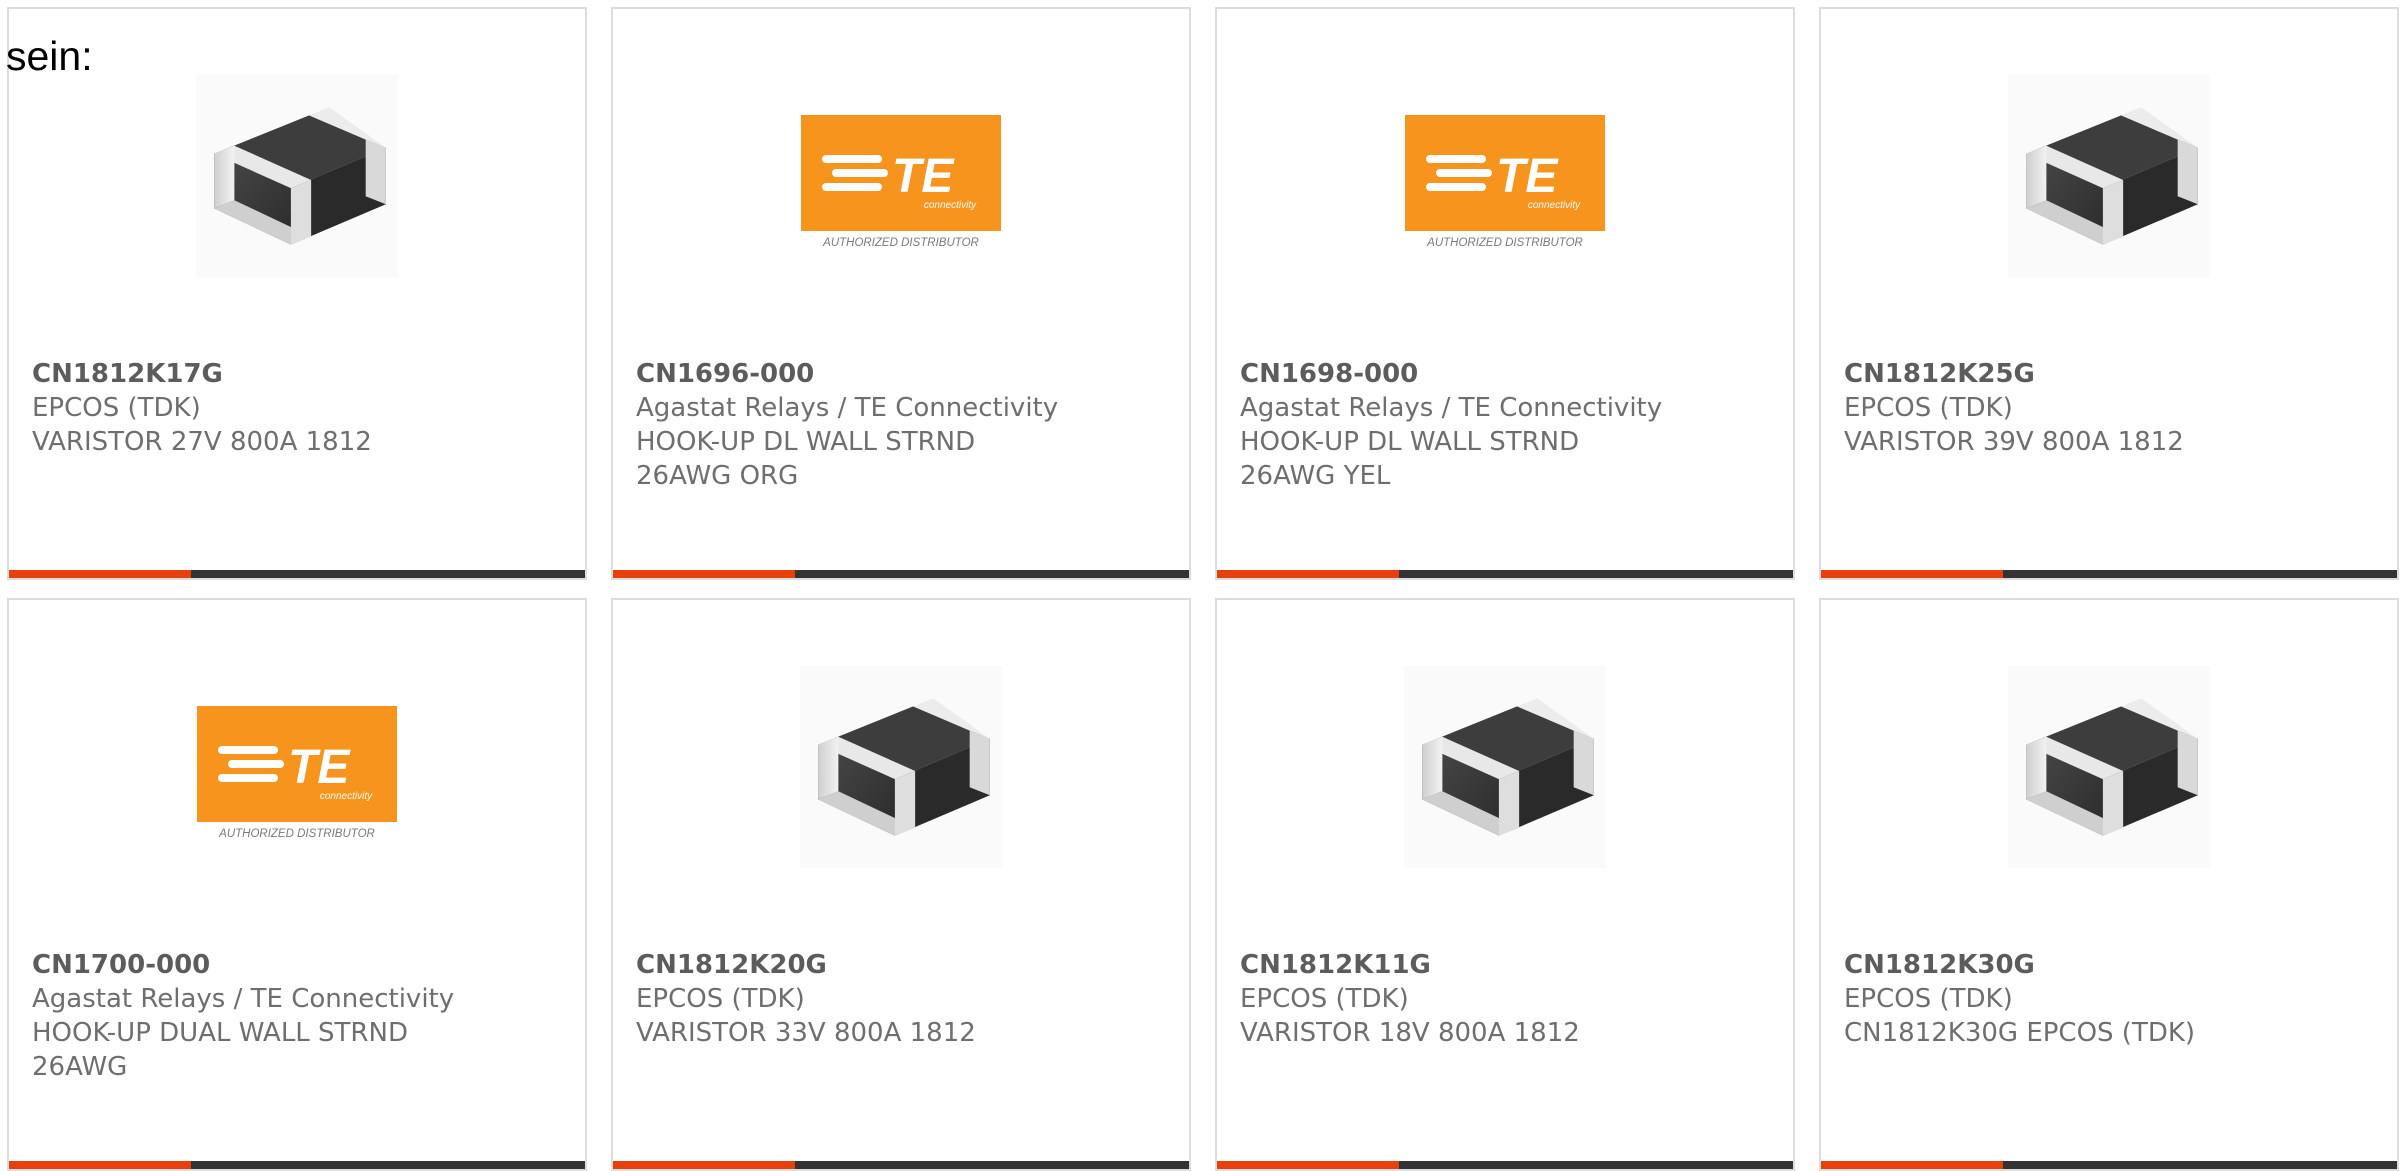 The width and height of the screenshot is (2400, 1171). I want to click on description-line: HOOK-UP DUAL WALL STRND, so click(220, 1033).